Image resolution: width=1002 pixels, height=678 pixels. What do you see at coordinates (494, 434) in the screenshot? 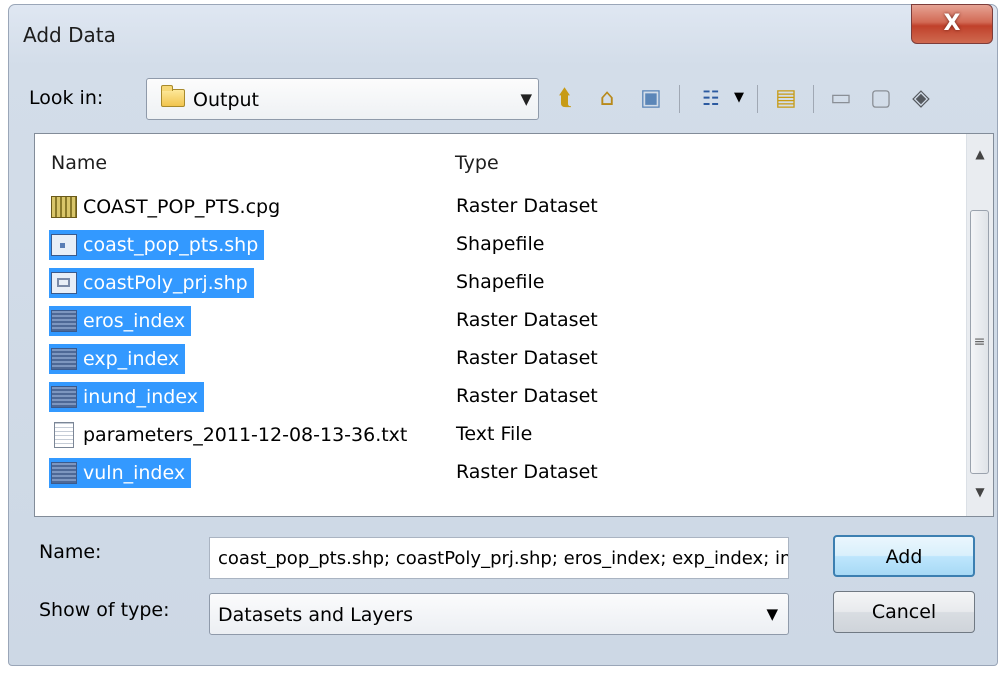
I see `item-type: Text File` at bounding box center [494, 434].